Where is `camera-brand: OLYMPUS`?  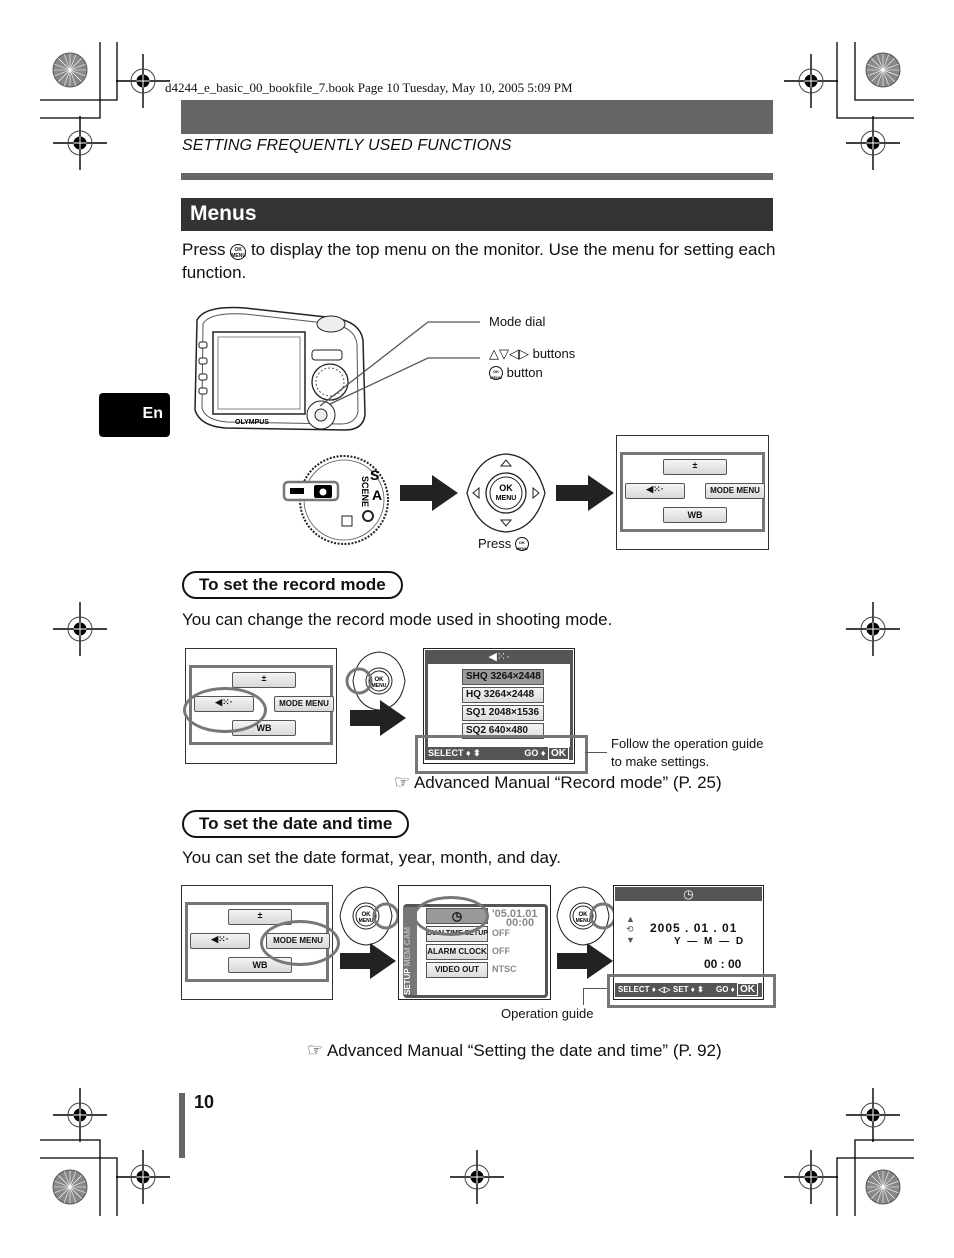
camera-brand: OLYMPUS is located at coordinates (252, 422).